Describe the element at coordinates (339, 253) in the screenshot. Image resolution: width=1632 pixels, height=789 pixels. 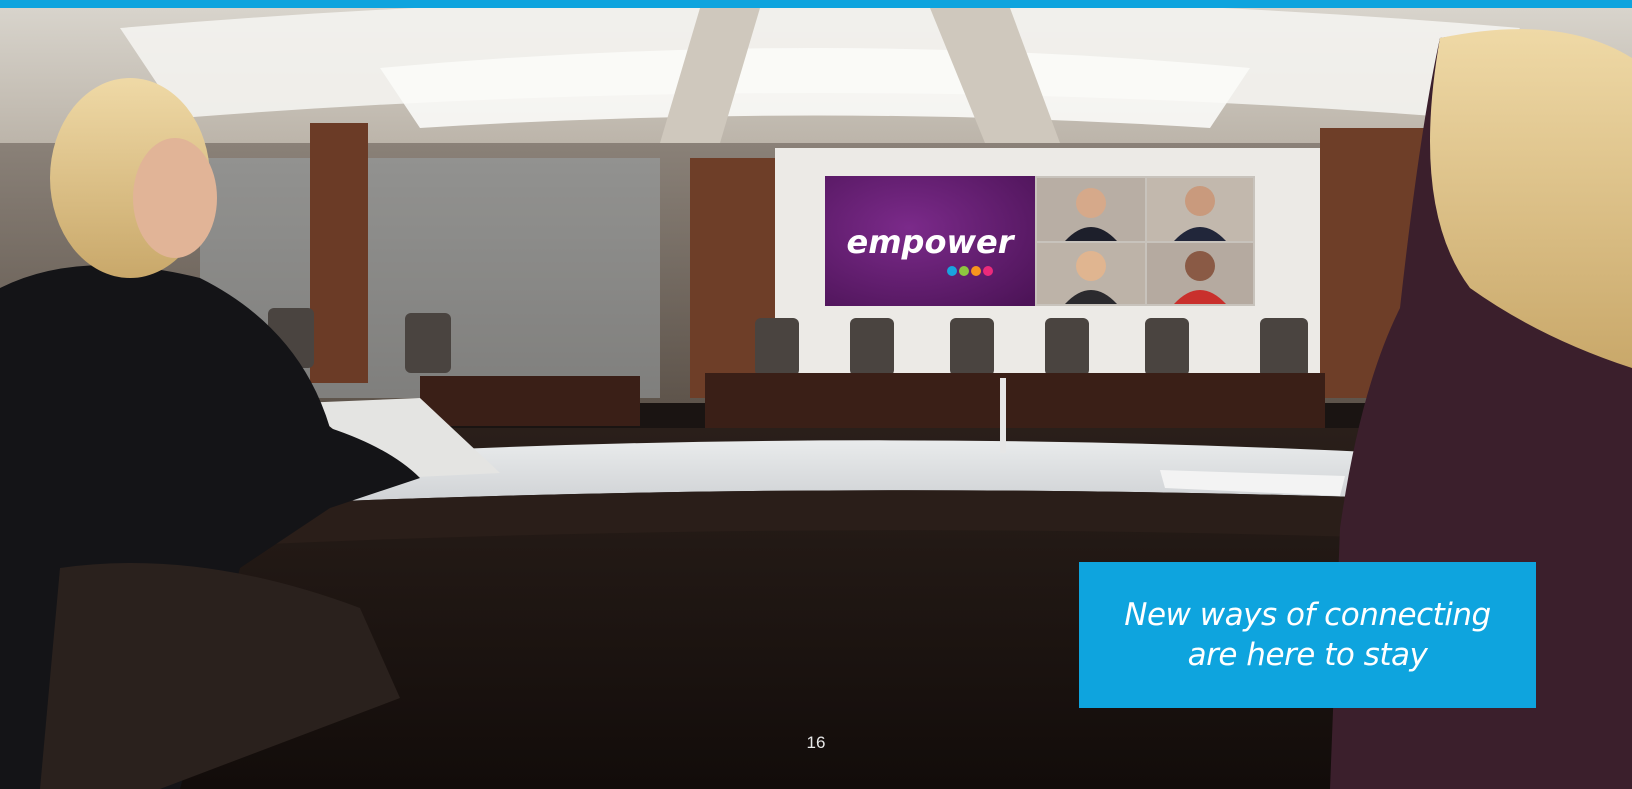
I see `wood-column` at that location.